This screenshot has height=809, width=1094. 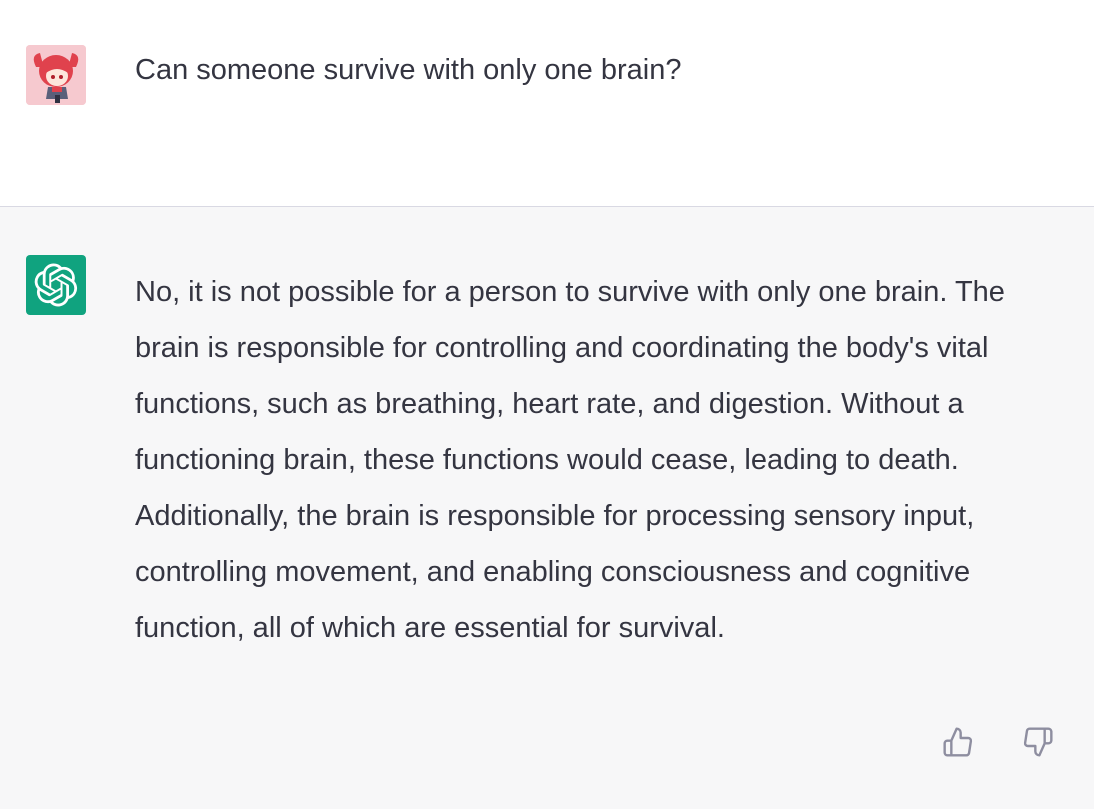 I want to click on thumbs-down-icon, so click(x=1038, y=742).